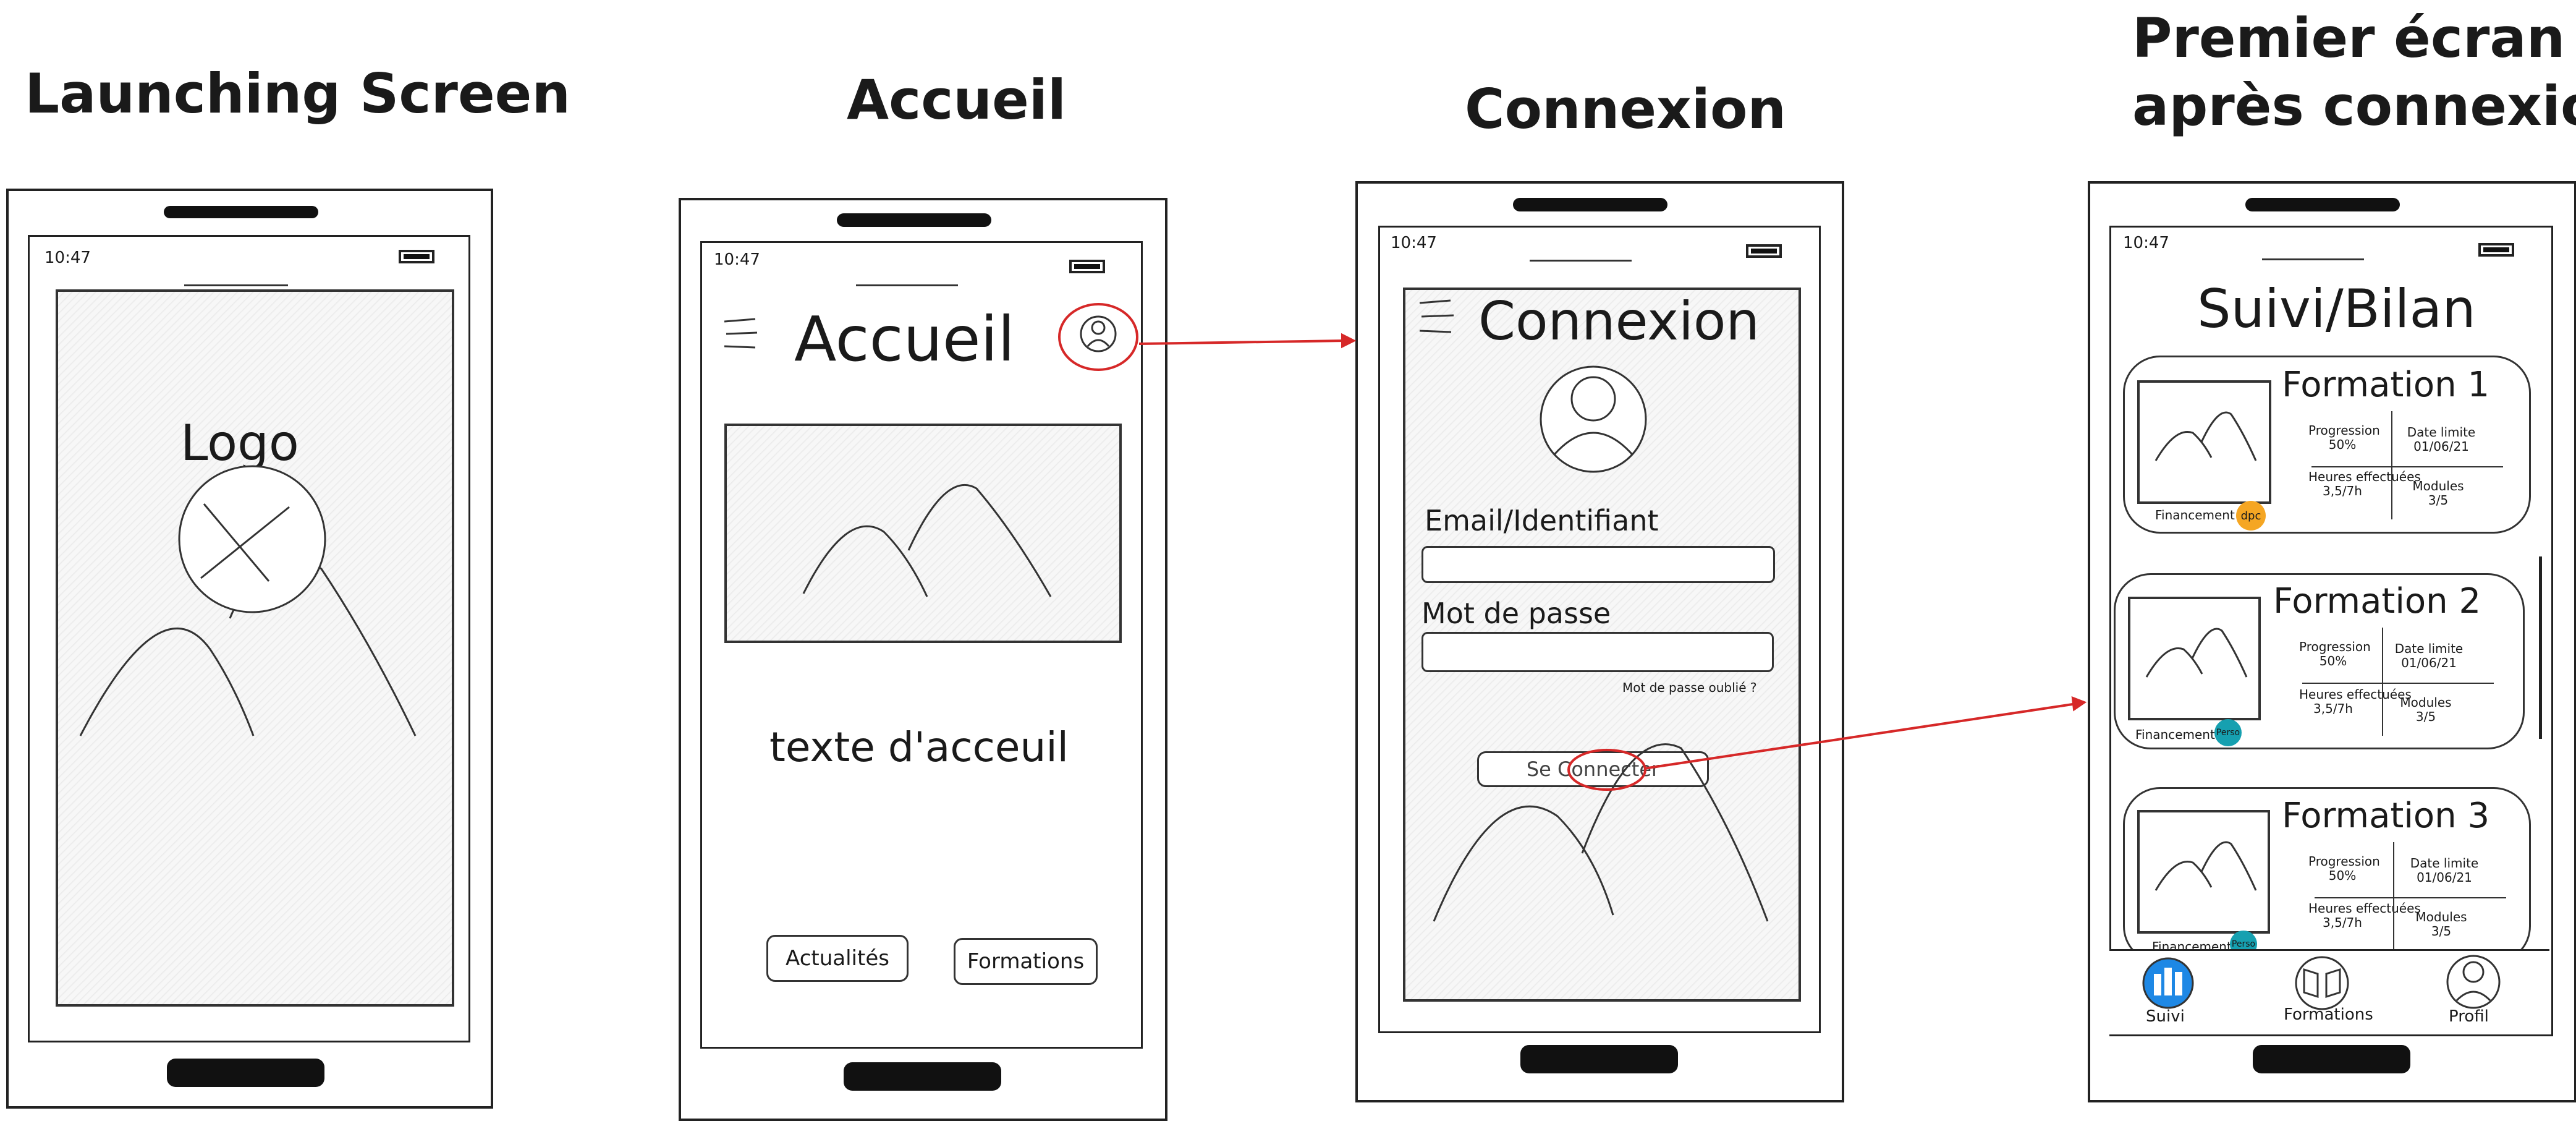  Describe the element at coordinates (1606, 770) in the screenshot. I see `connect-highlight` at that location.